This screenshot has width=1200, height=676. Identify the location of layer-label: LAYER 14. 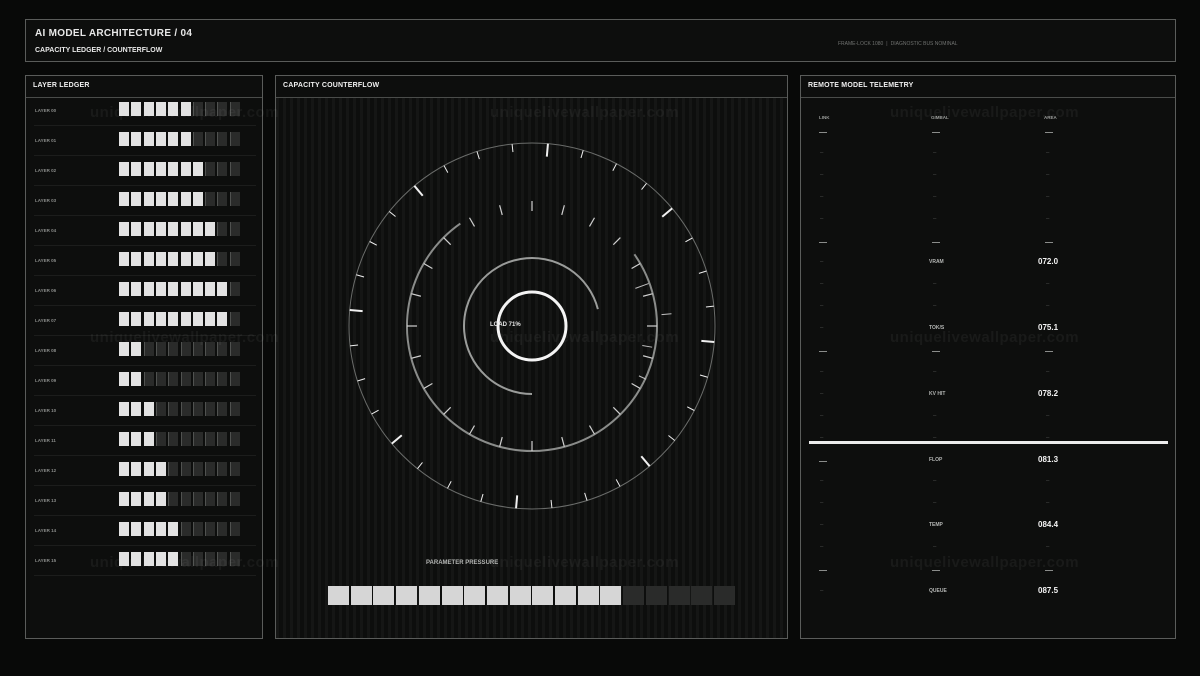
(46, 530).